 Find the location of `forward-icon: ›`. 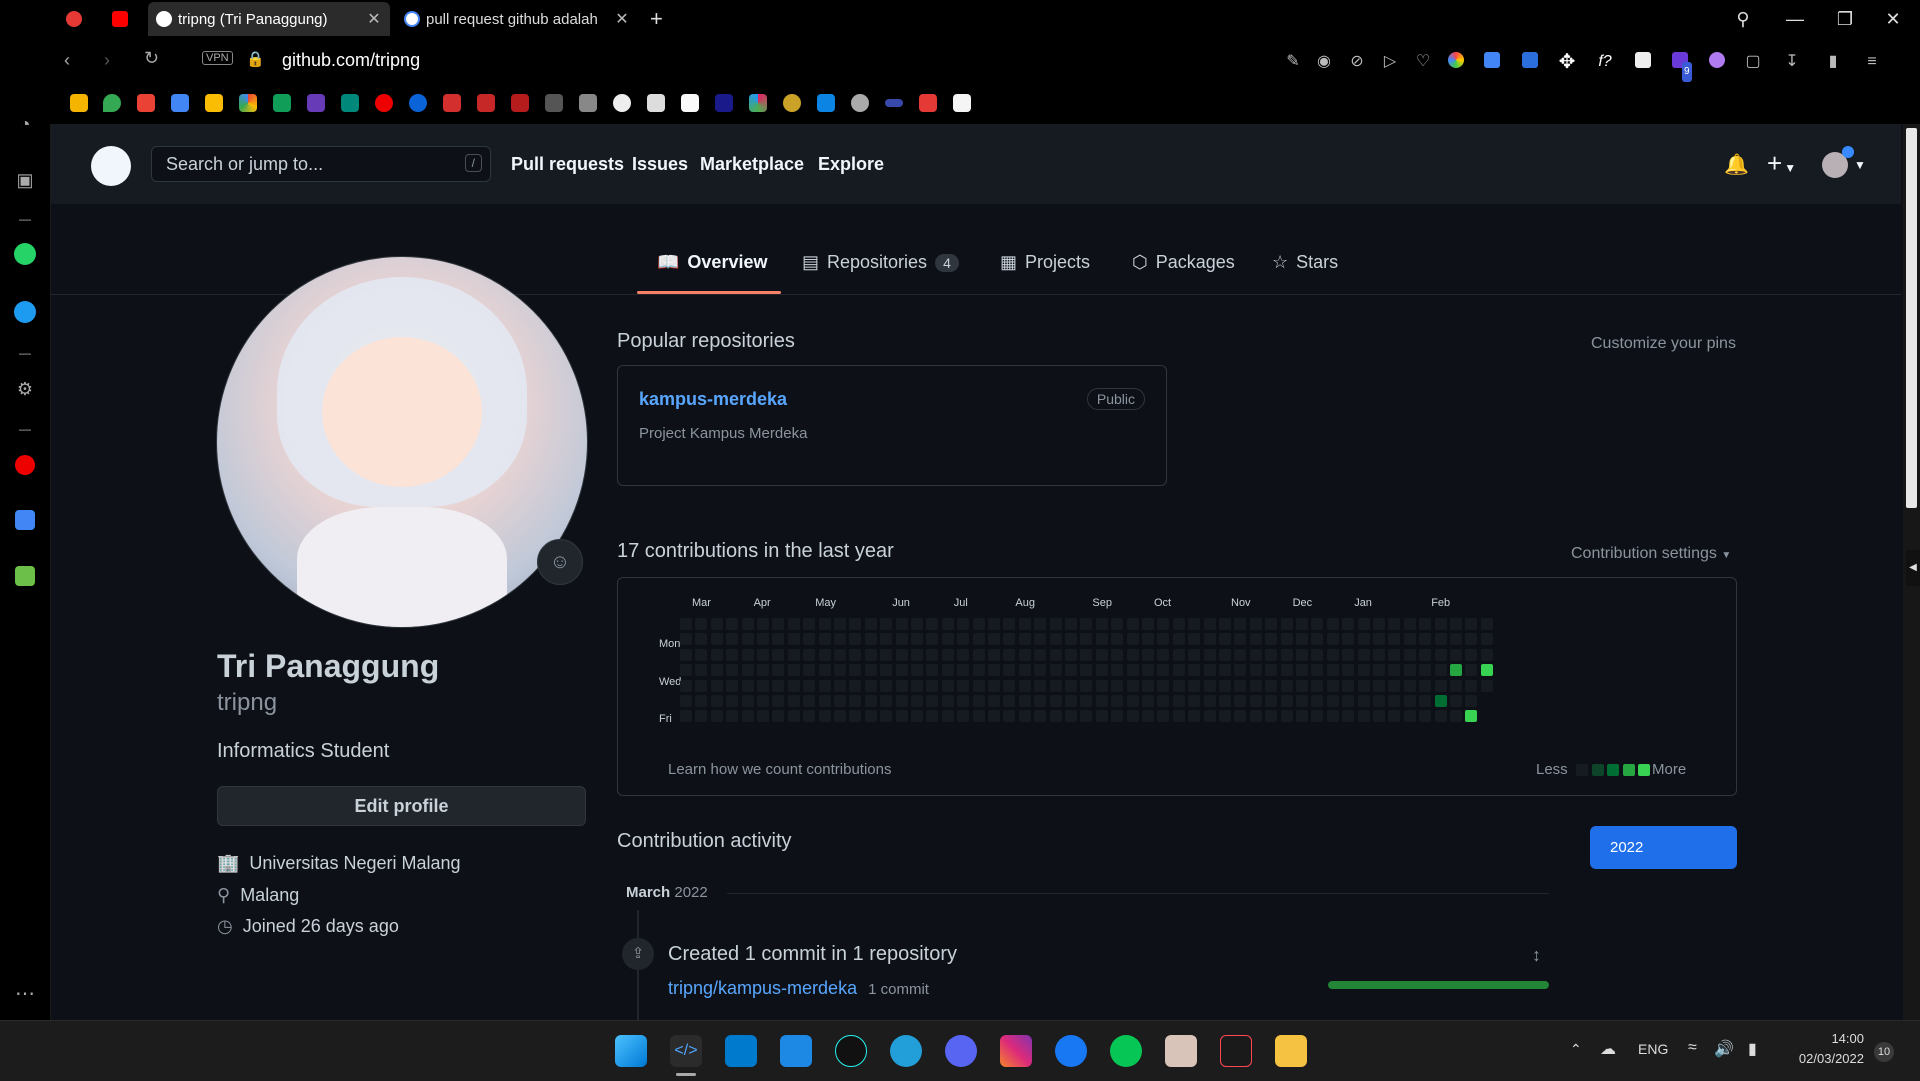

forward-icon: › is located at coordinates (107, 60).